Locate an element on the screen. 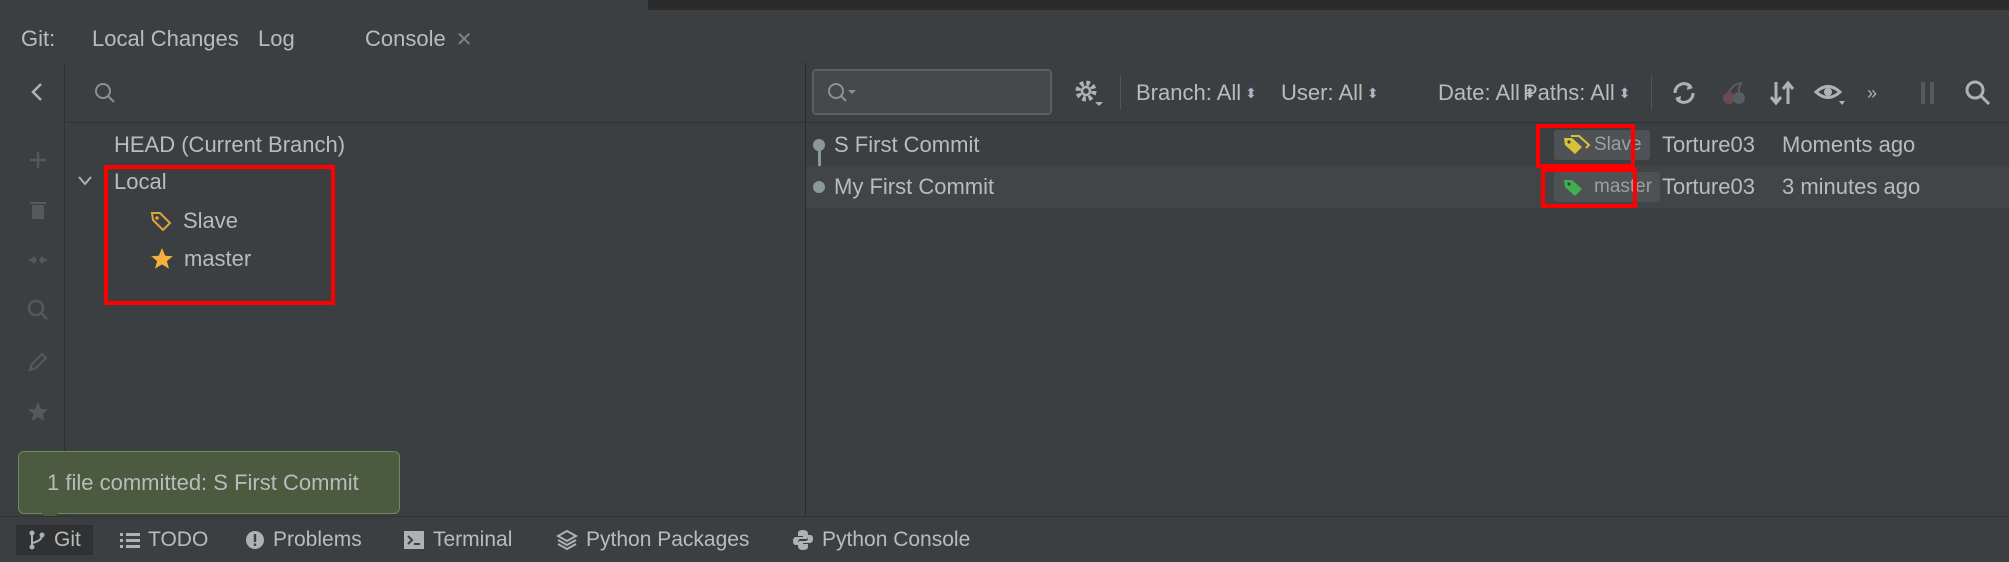 Image resolution: width=2009 pixels, height=562 pixels. edit-icon is located at coordinates (38, 362).